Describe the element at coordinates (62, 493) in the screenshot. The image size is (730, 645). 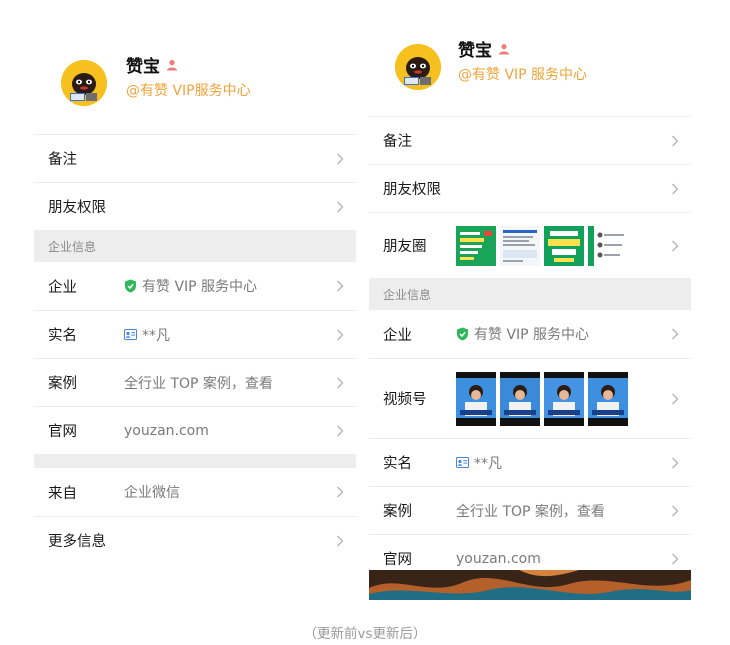
I see `row-label: 来自` at that location.